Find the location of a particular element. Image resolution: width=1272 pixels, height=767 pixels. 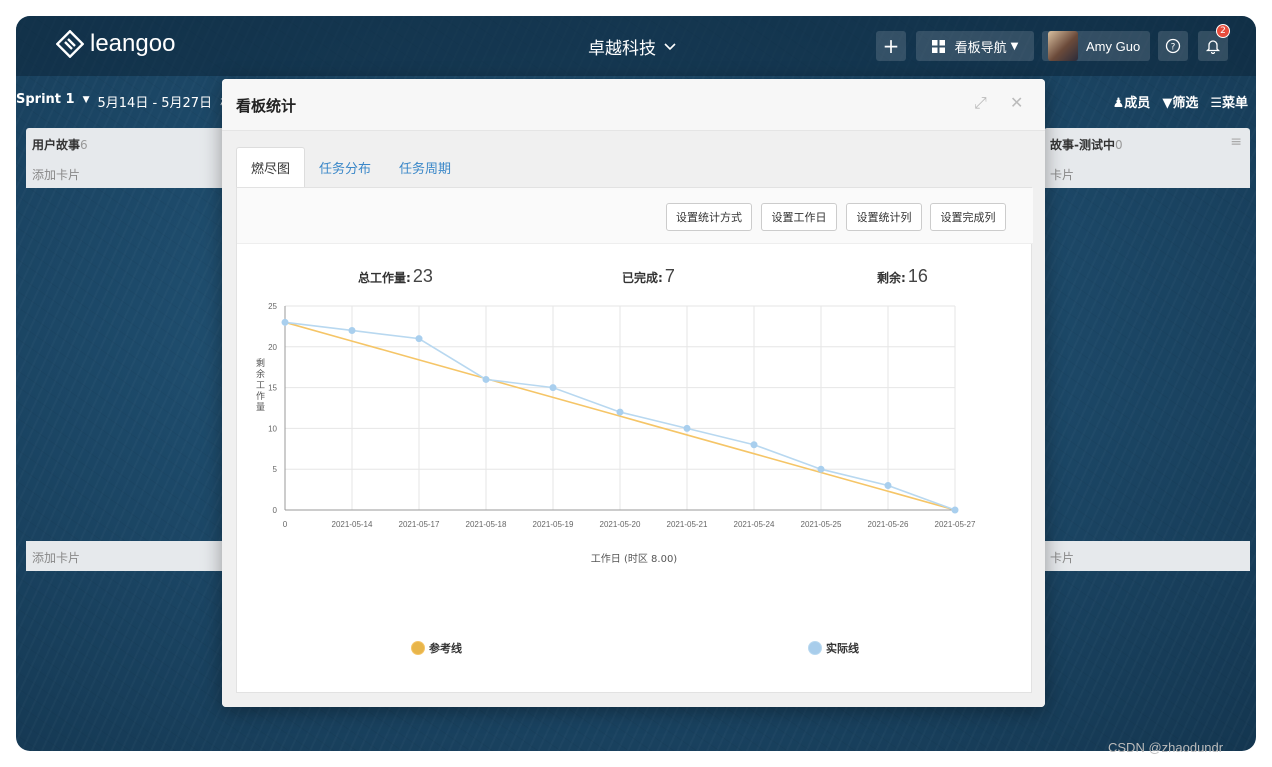

plus-icon: + is located at coordinates (891, 46).